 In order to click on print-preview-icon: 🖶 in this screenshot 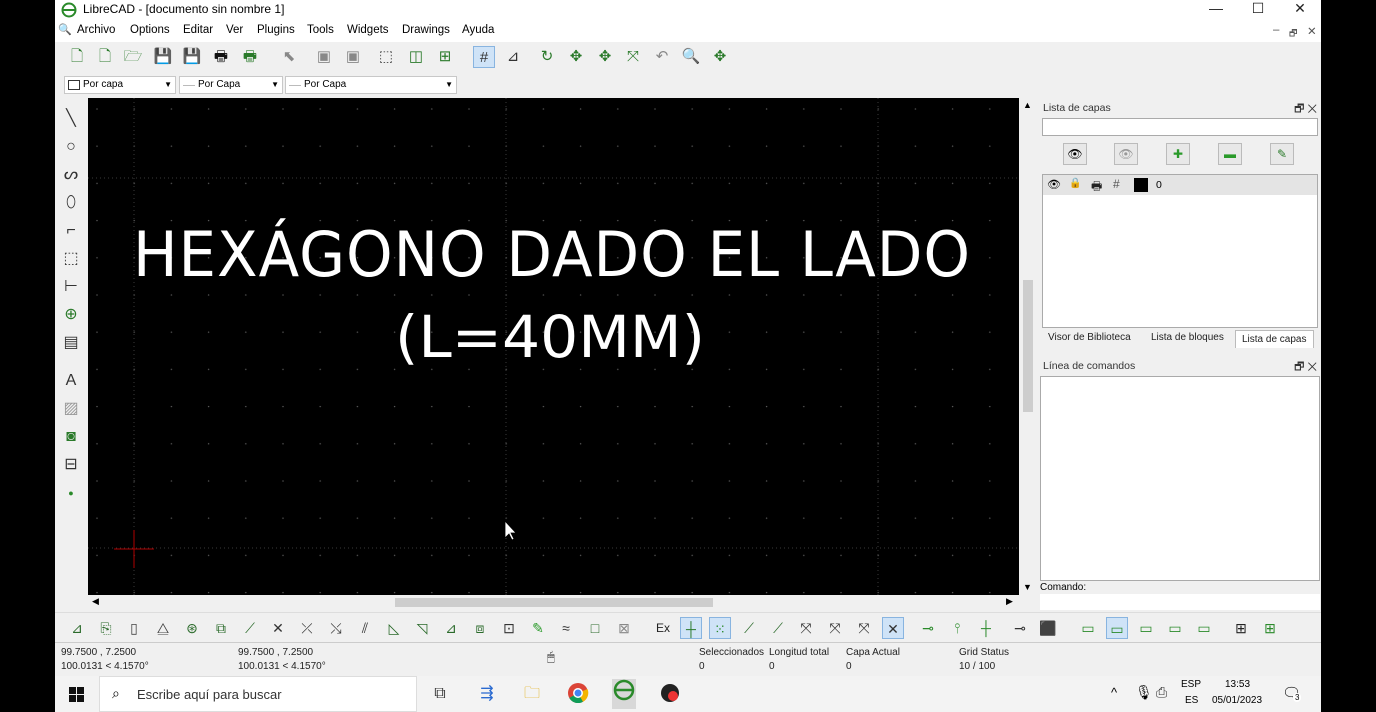, I will do `click(250, 57)`.